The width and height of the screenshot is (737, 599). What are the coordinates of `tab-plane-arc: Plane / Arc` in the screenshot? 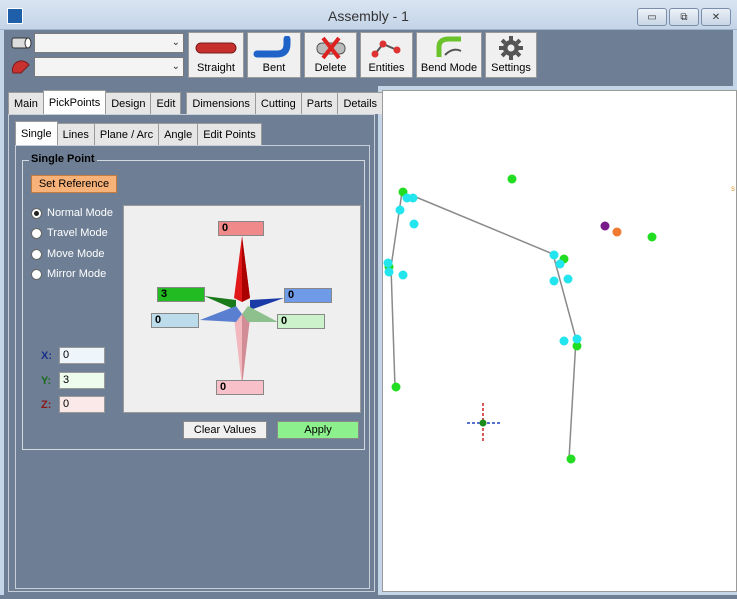 It's located at (126, 134).